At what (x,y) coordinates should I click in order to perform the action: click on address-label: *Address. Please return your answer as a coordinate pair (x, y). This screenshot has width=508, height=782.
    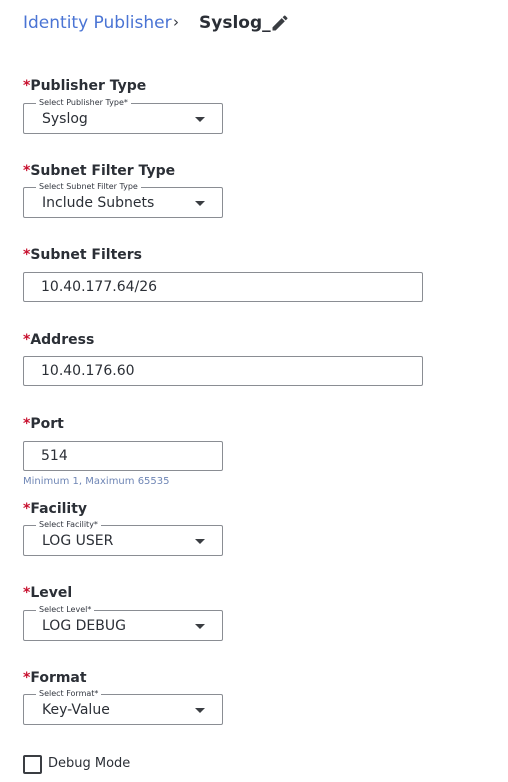
    Looking at the image, I should click on (59, 340).